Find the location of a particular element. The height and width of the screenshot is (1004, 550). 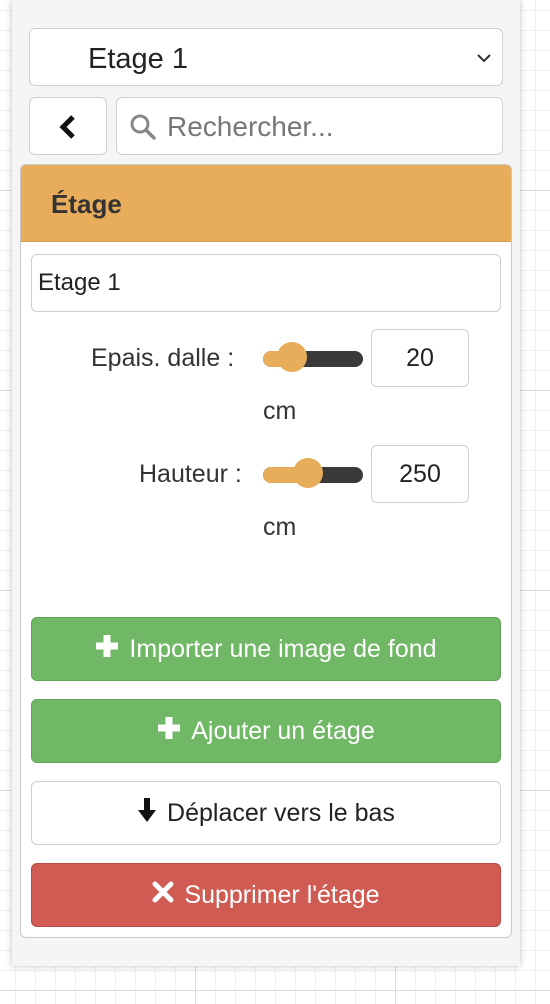

move-down-button: Déplacer vers le bas is located at coordinates (266, 813).